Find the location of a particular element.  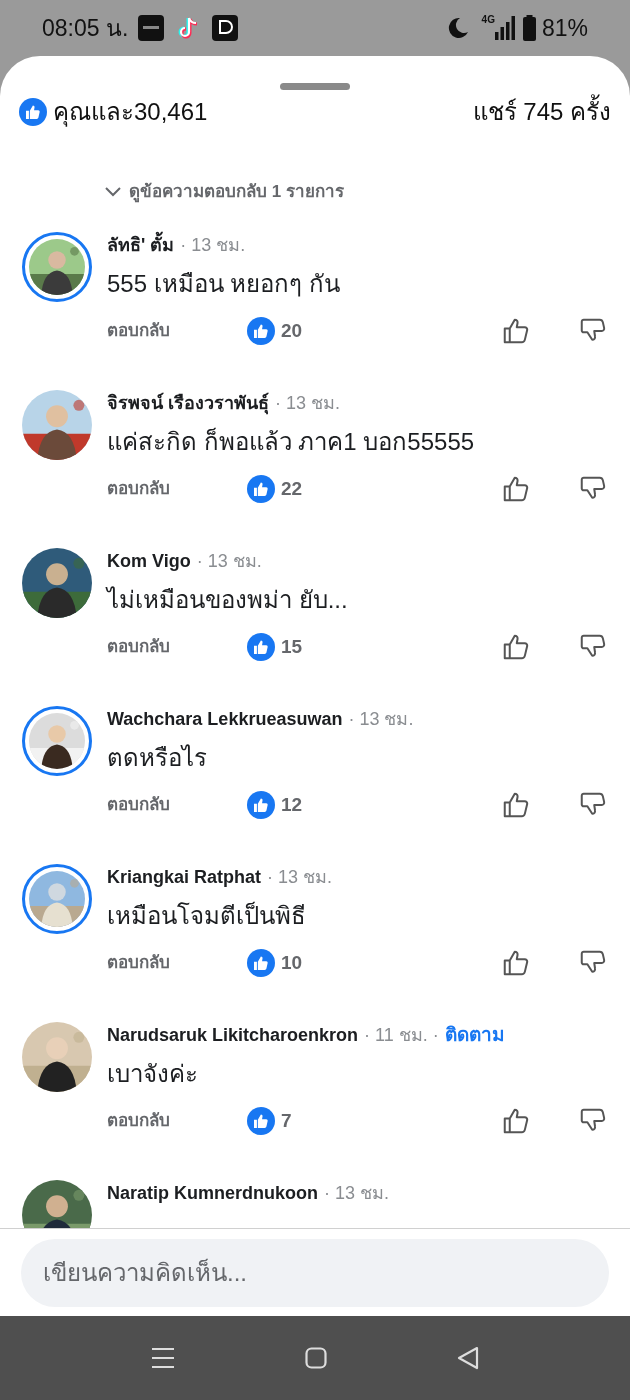

share-count: แชร์ 745 ครั้ง is located at coordinates (541, 112).